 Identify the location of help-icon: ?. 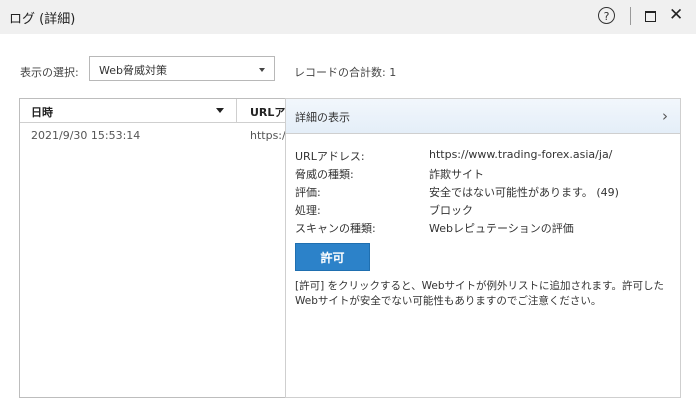
(606, 15).